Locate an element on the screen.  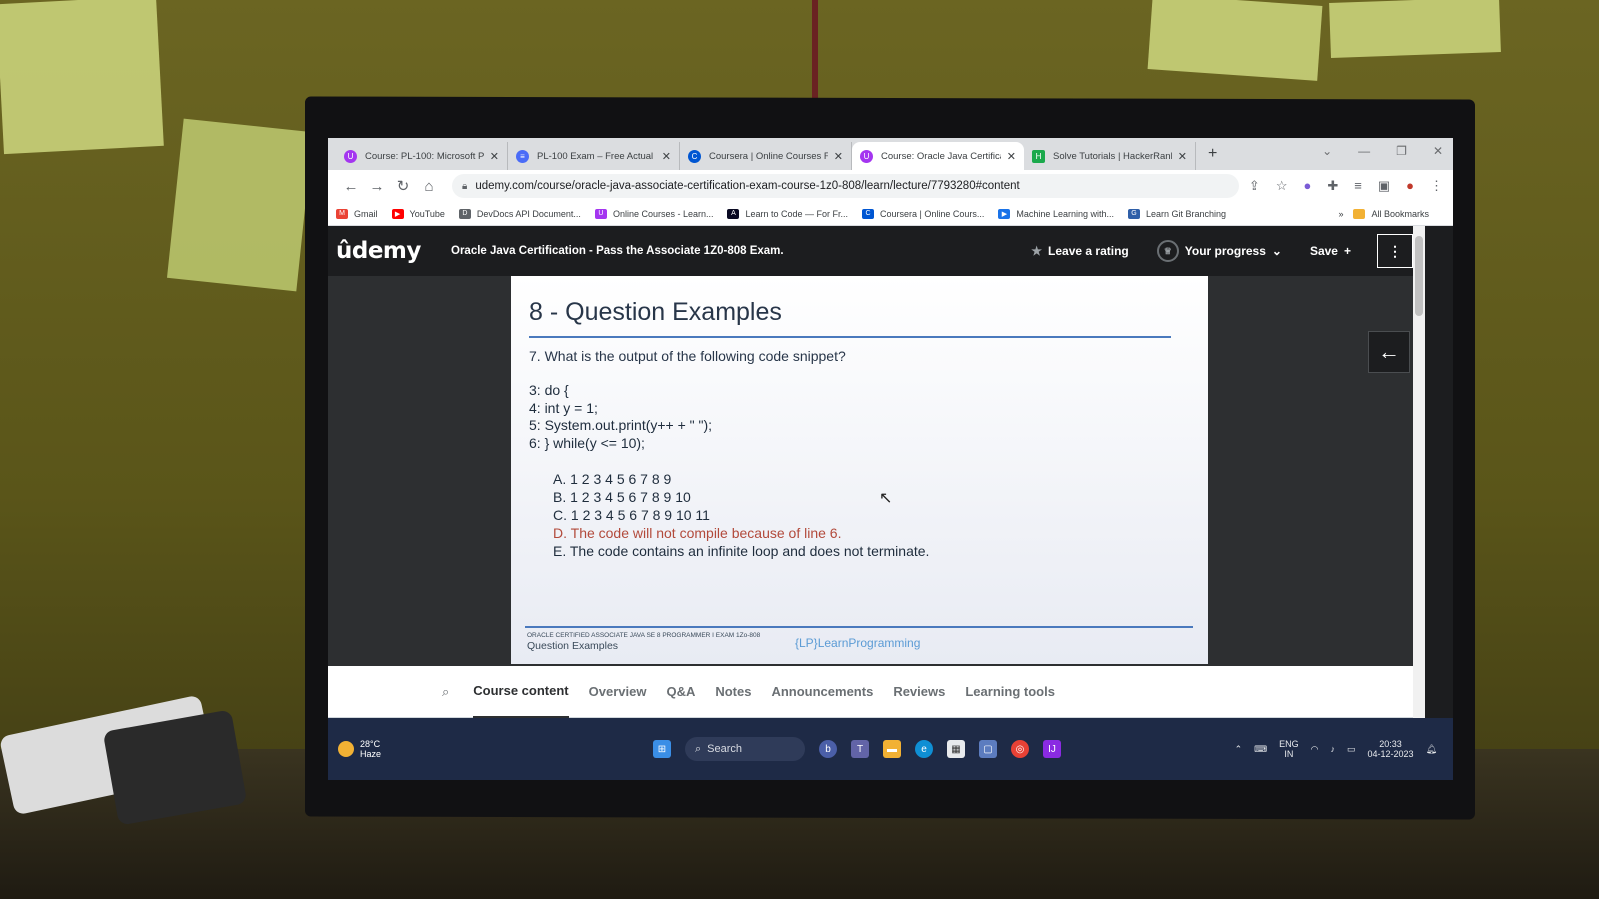
hackerrank-icon: H is located at coordinates (1038, 156).